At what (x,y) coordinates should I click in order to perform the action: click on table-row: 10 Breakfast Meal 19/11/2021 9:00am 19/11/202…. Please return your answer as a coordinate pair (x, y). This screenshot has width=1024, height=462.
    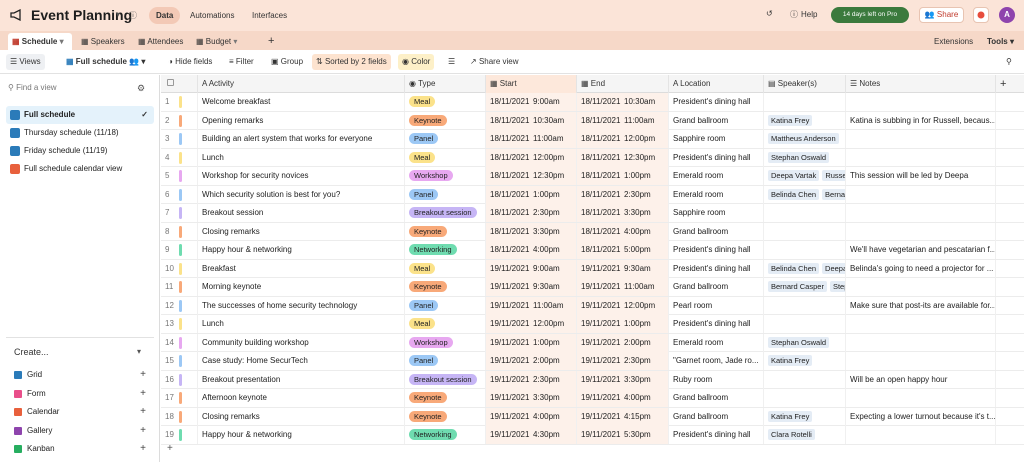
    Looking at the image, I should click on (592, 268).